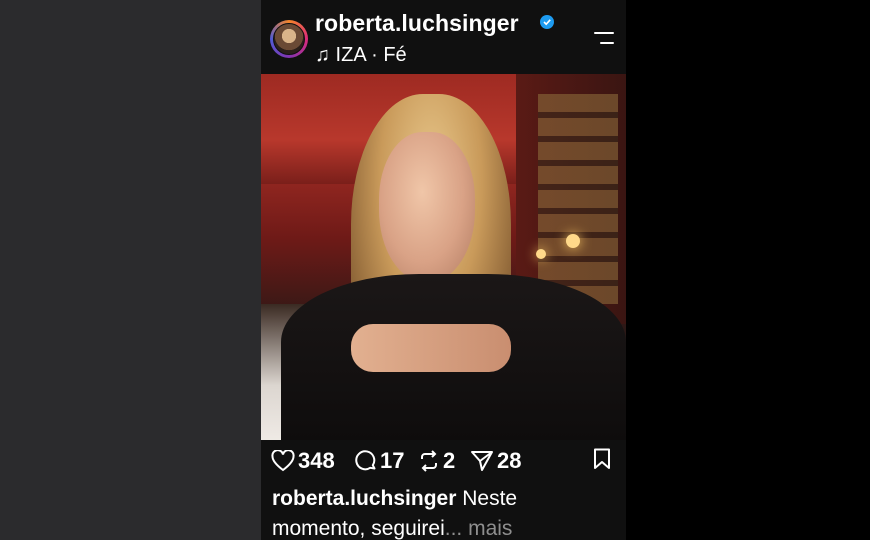 The width and height of the screenshot is (870, 540). Describe the element at coordinates (361, 55) in the screenshot. I see `music-label: ♫ IZA · Fé` at that location.